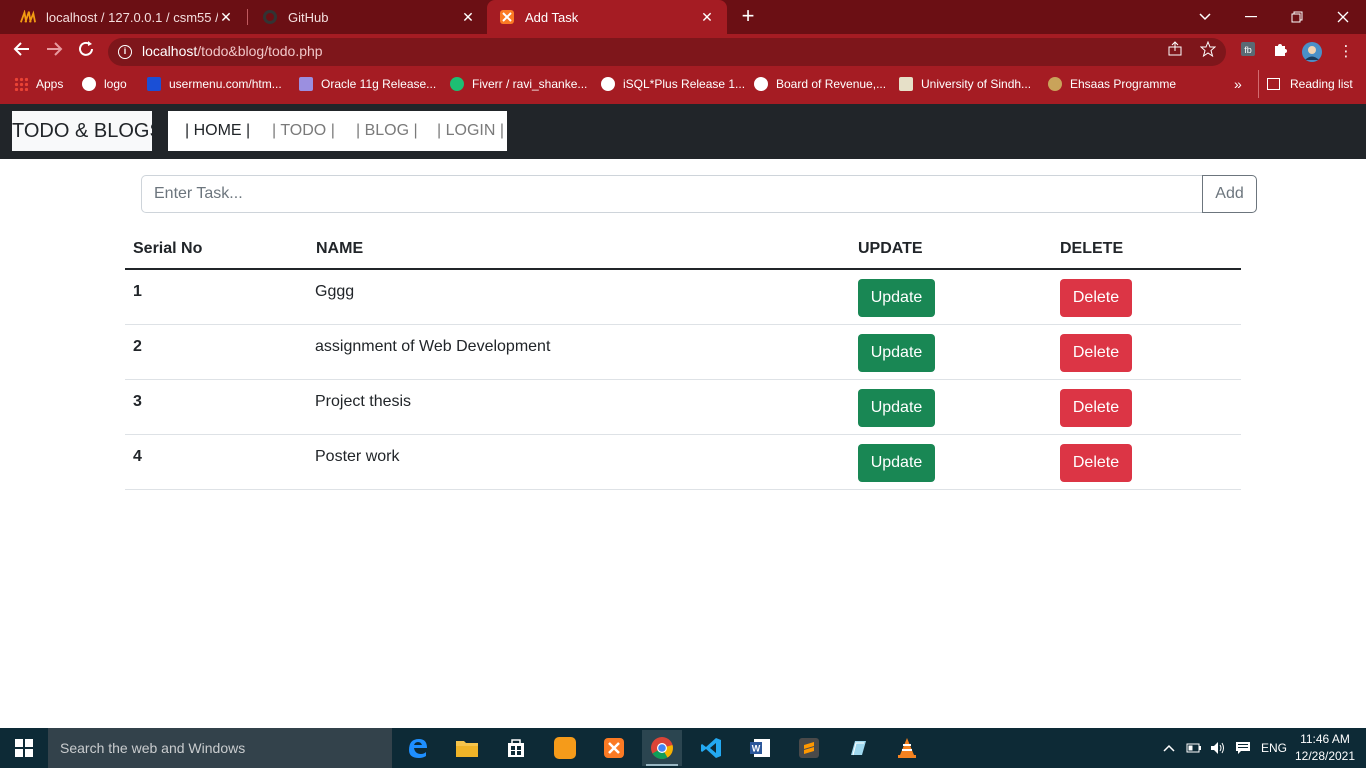 The height and width of the screenshot is (768, 1366). What do you see at coordinates (1297, 17) in the screenshot?
I see `restore-icon` at bounding box center [1297, 17].